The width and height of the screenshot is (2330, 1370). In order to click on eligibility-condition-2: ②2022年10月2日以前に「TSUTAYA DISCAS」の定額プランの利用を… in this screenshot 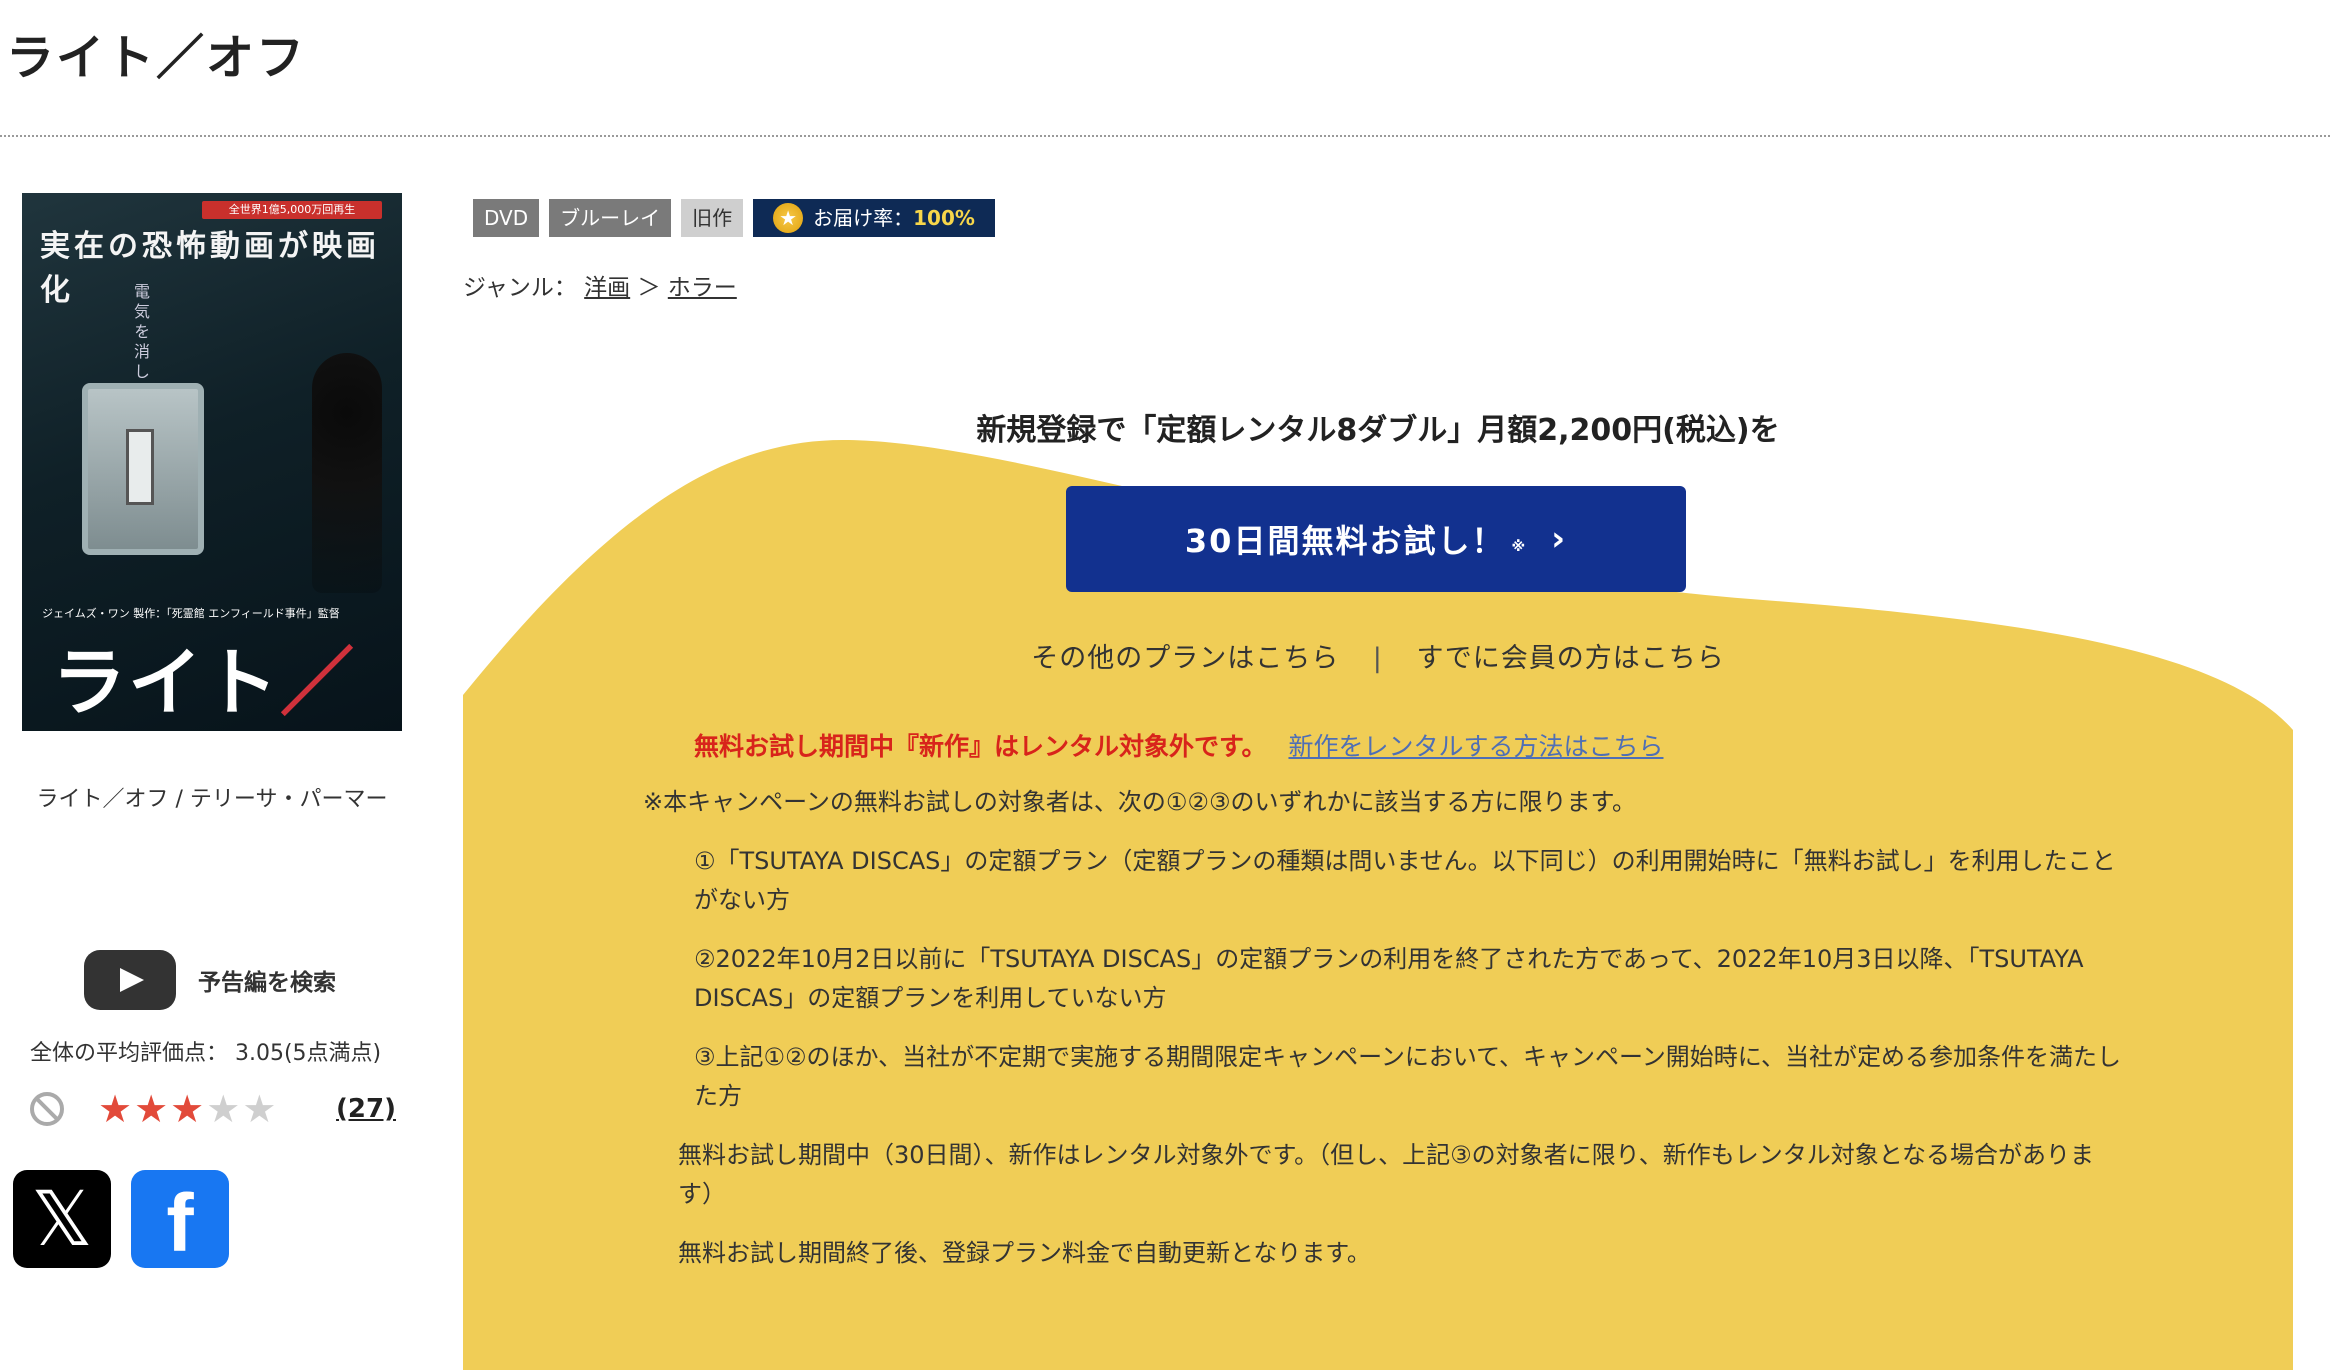, I will do `click(1389, 978)`.